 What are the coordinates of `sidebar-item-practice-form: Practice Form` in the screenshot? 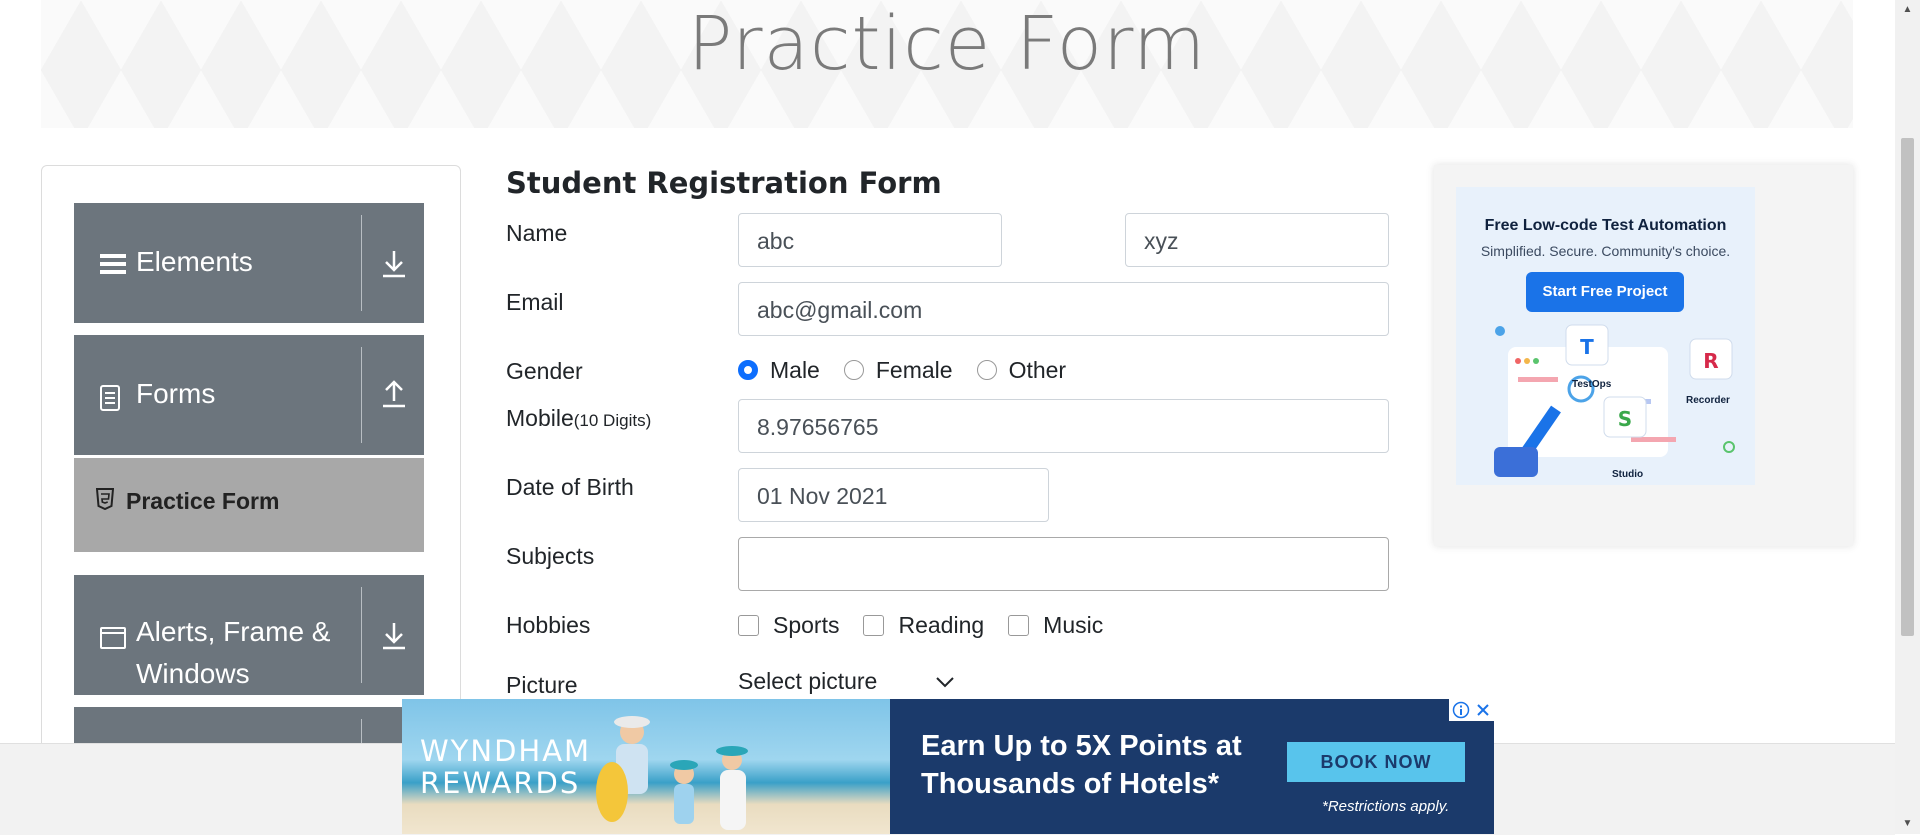 It's located at (249, 505).